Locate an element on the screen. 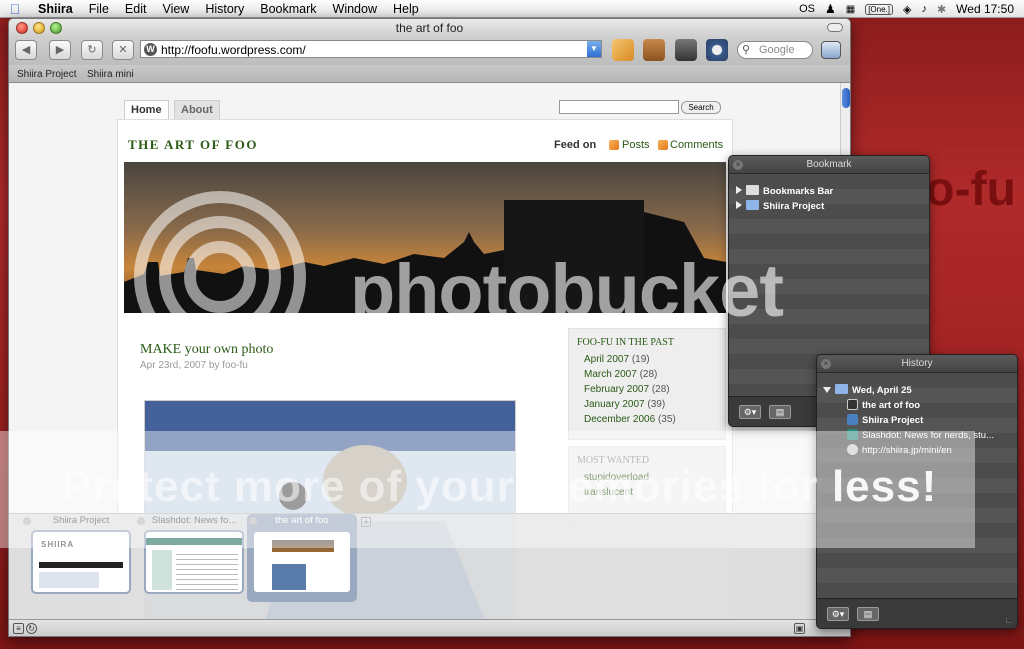 The width and height of the screenshot is (1024, 649). bookmarks-bar-icon is located at coordinates (752, 190).